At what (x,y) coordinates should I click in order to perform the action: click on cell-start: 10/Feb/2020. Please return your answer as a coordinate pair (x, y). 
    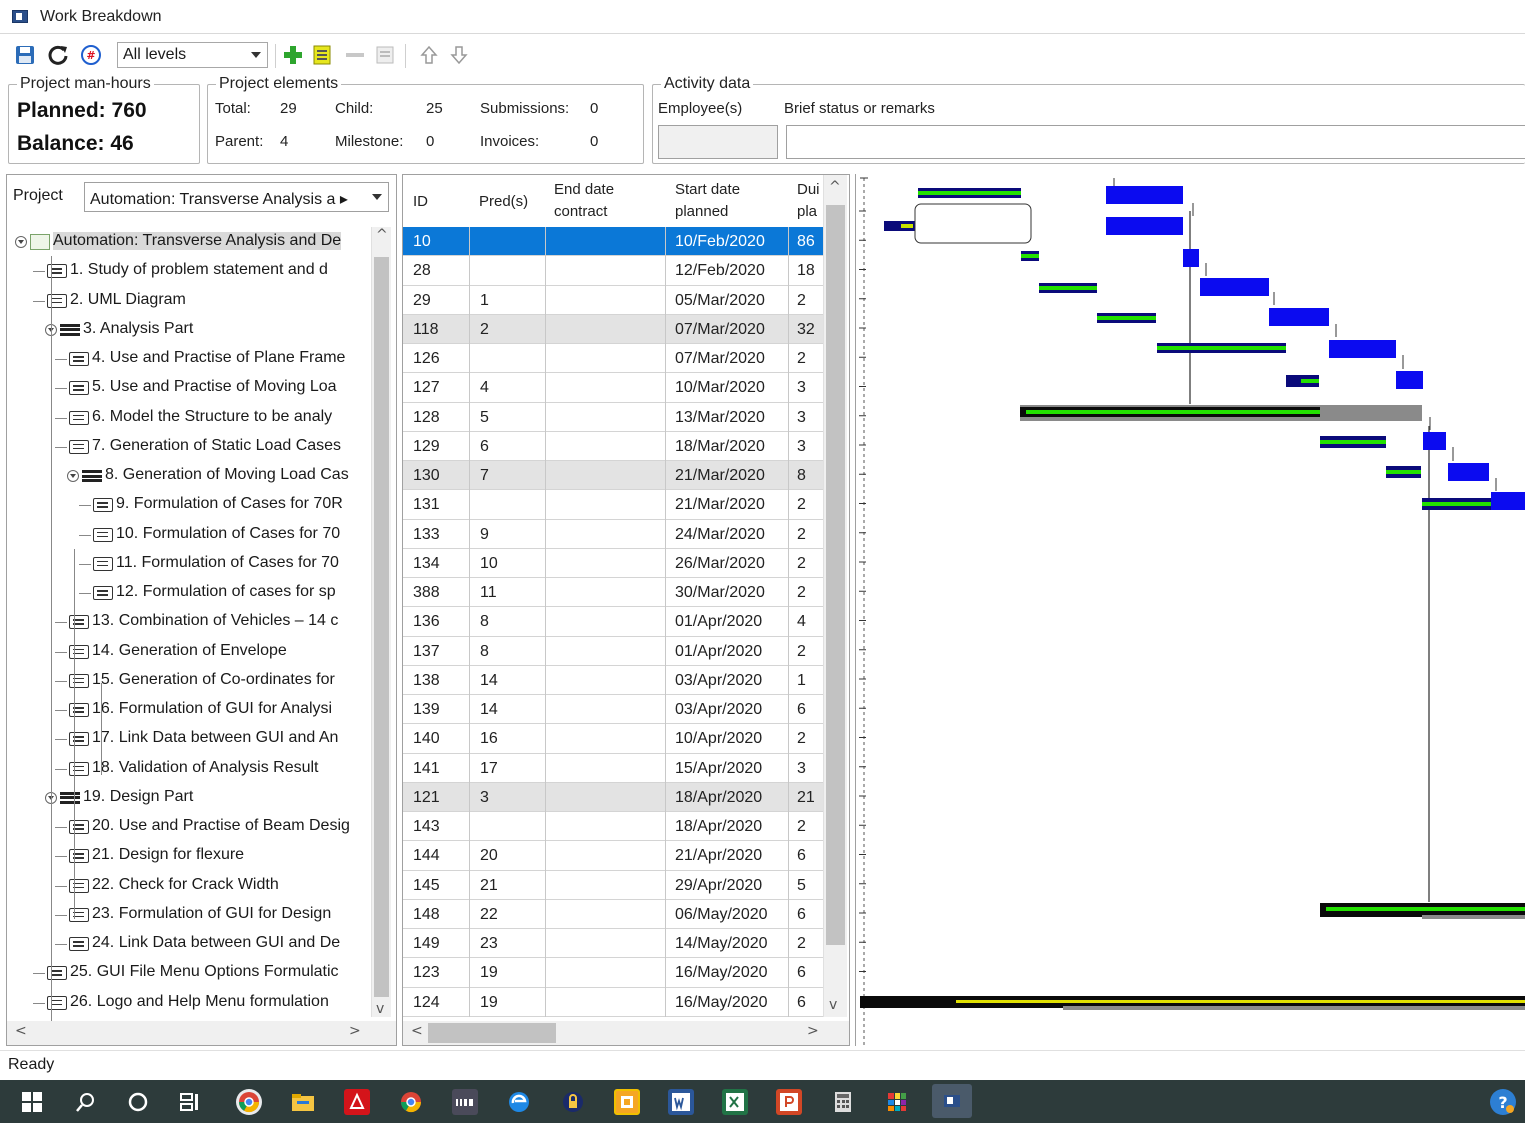
    Looking at the image, I should click on (720, 242).